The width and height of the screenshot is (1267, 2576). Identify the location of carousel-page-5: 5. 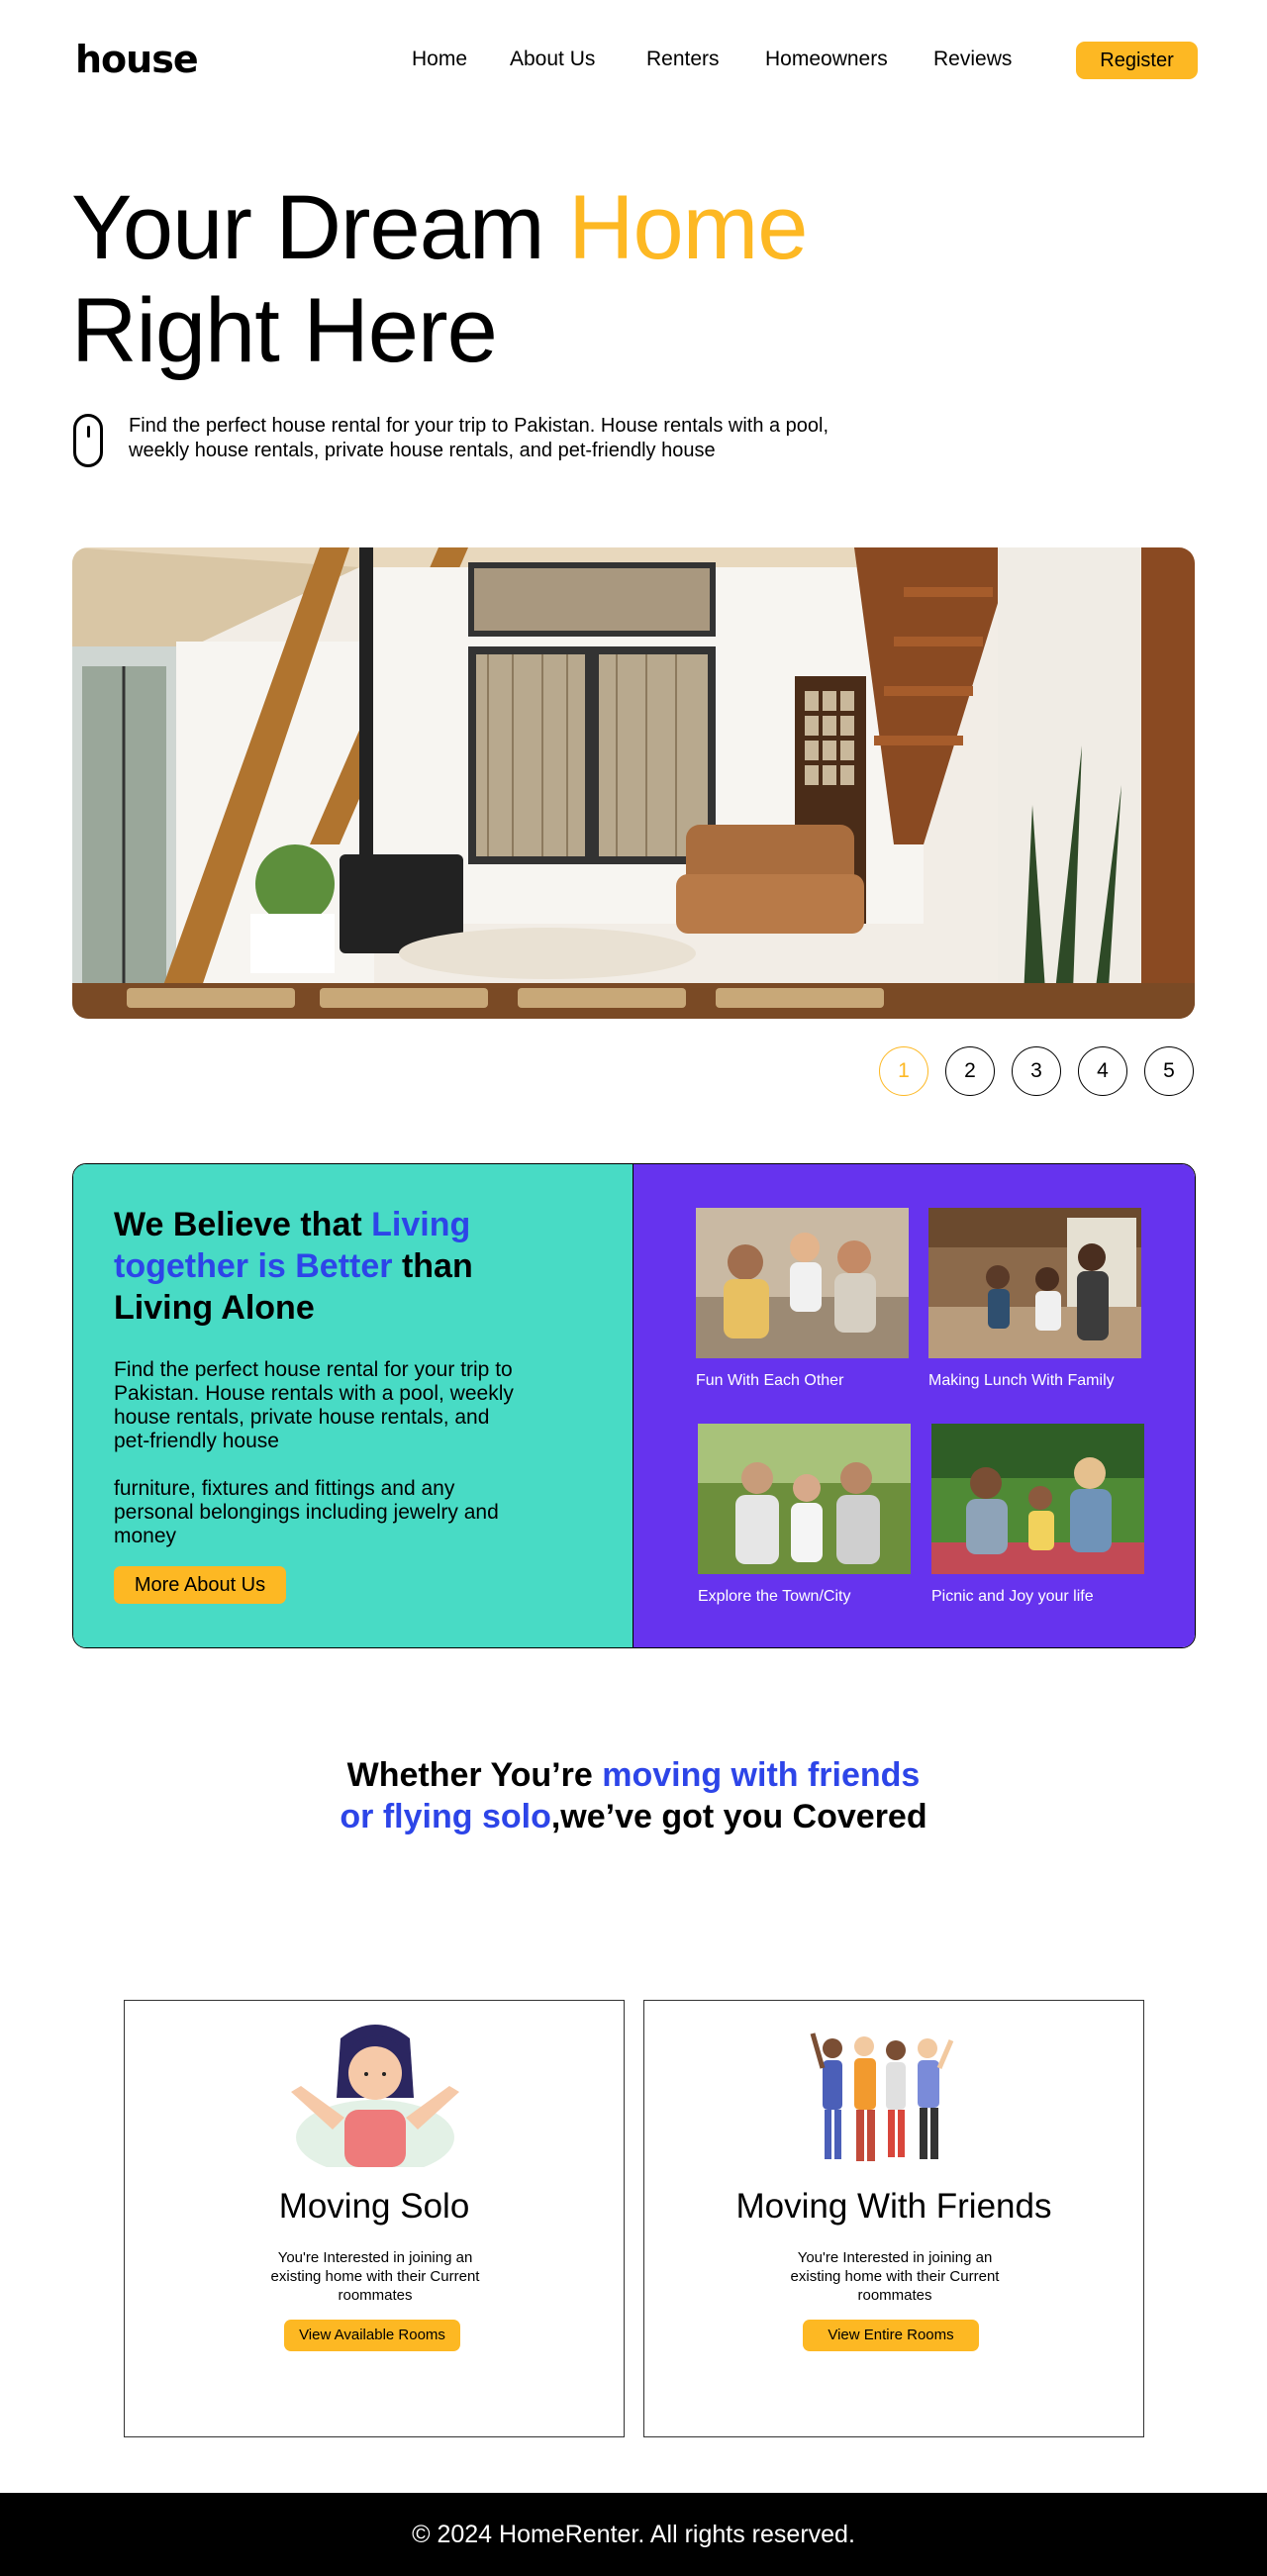
(1169, 1071).